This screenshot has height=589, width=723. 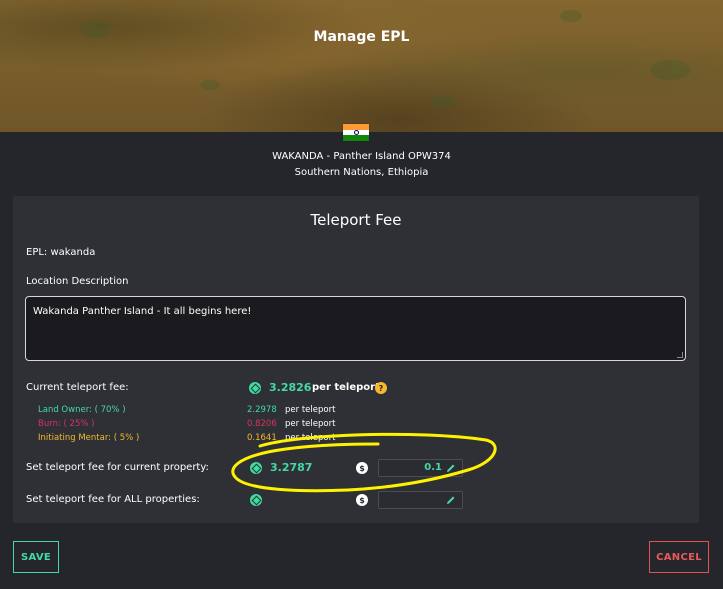 What do you see at coordinates (381, 388) in the screenshot?
I see `help-icon: ?` at bounding box center [381, 388].